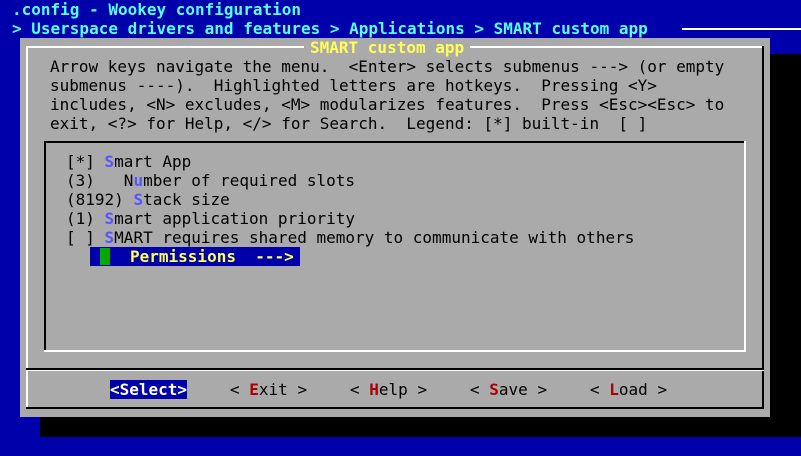  I want to click on button-separator, so click(395, 370).